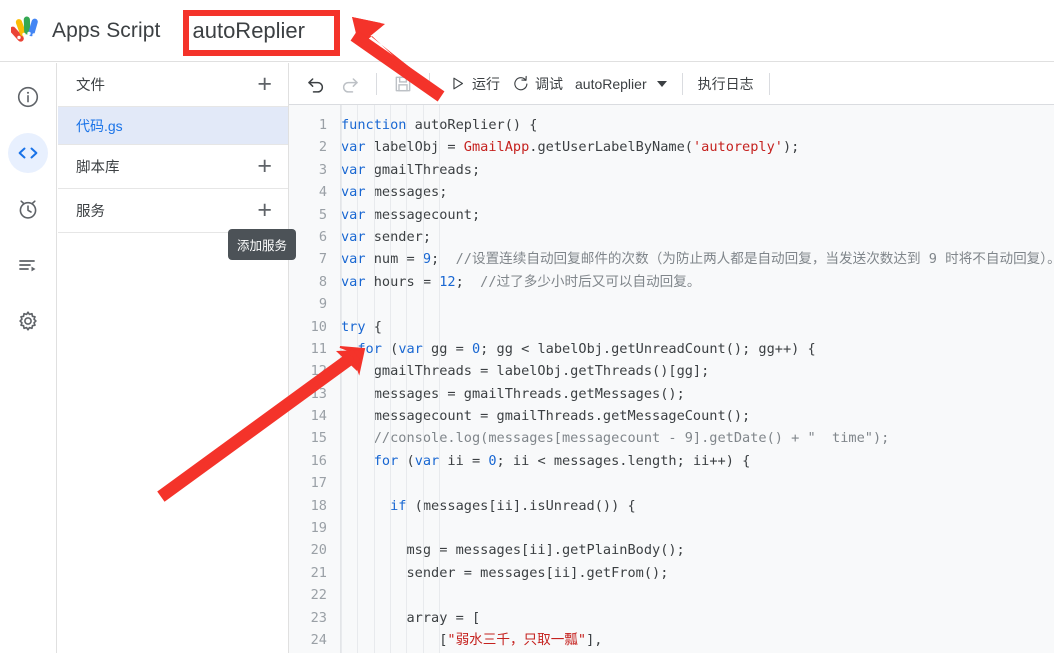 This screenshot has height=653, width=1054. Describe the element at coordinates (496, 147) in the screenshot. I see `code-token: GmailApp` at that location.